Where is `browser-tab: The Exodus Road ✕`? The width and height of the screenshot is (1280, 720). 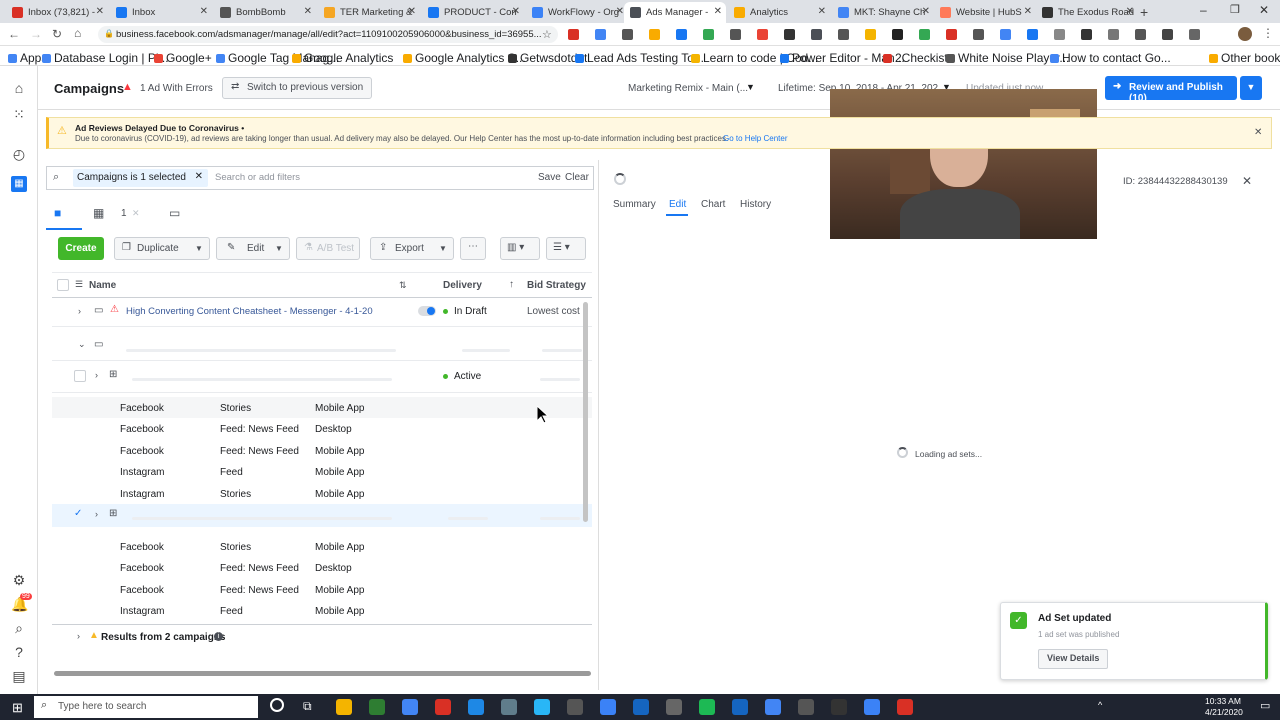
browser-tab: The Exodus Road ✕ is located at coordinates (1087, 12).